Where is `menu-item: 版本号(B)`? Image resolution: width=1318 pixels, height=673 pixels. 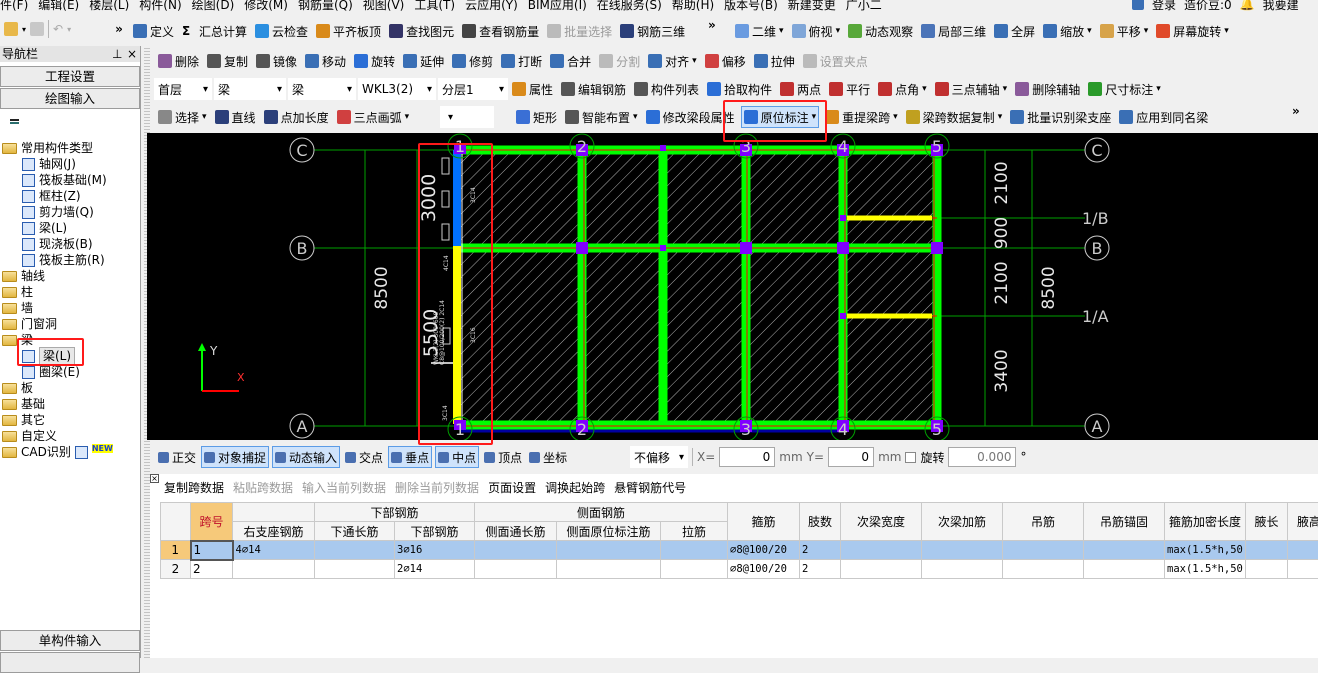 menu-item: 版本号(B) is located at coordinates (751, 6).